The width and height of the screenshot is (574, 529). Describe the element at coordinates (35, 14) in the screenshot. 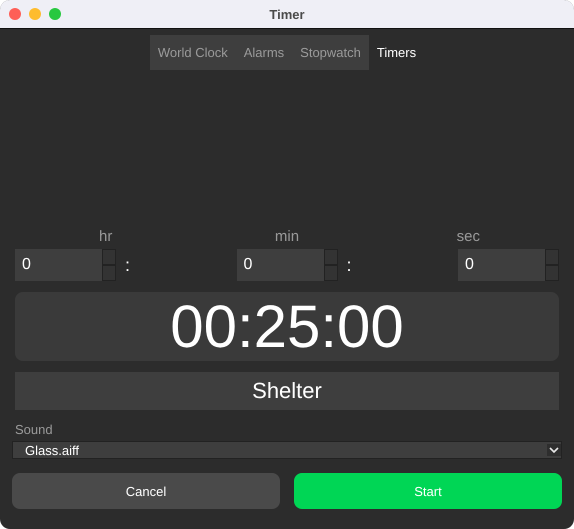

I see `minimize-button` at that location.